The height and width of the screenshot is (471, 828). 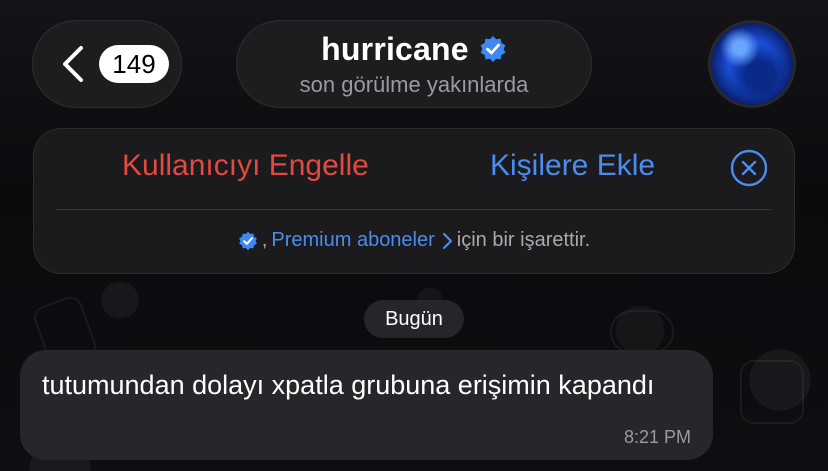 What do you see at coordinates (572, 166) in the screenshot?
I see `add-to-contacts-button: Kişilere Ekle` at bounding box center [572, 166].